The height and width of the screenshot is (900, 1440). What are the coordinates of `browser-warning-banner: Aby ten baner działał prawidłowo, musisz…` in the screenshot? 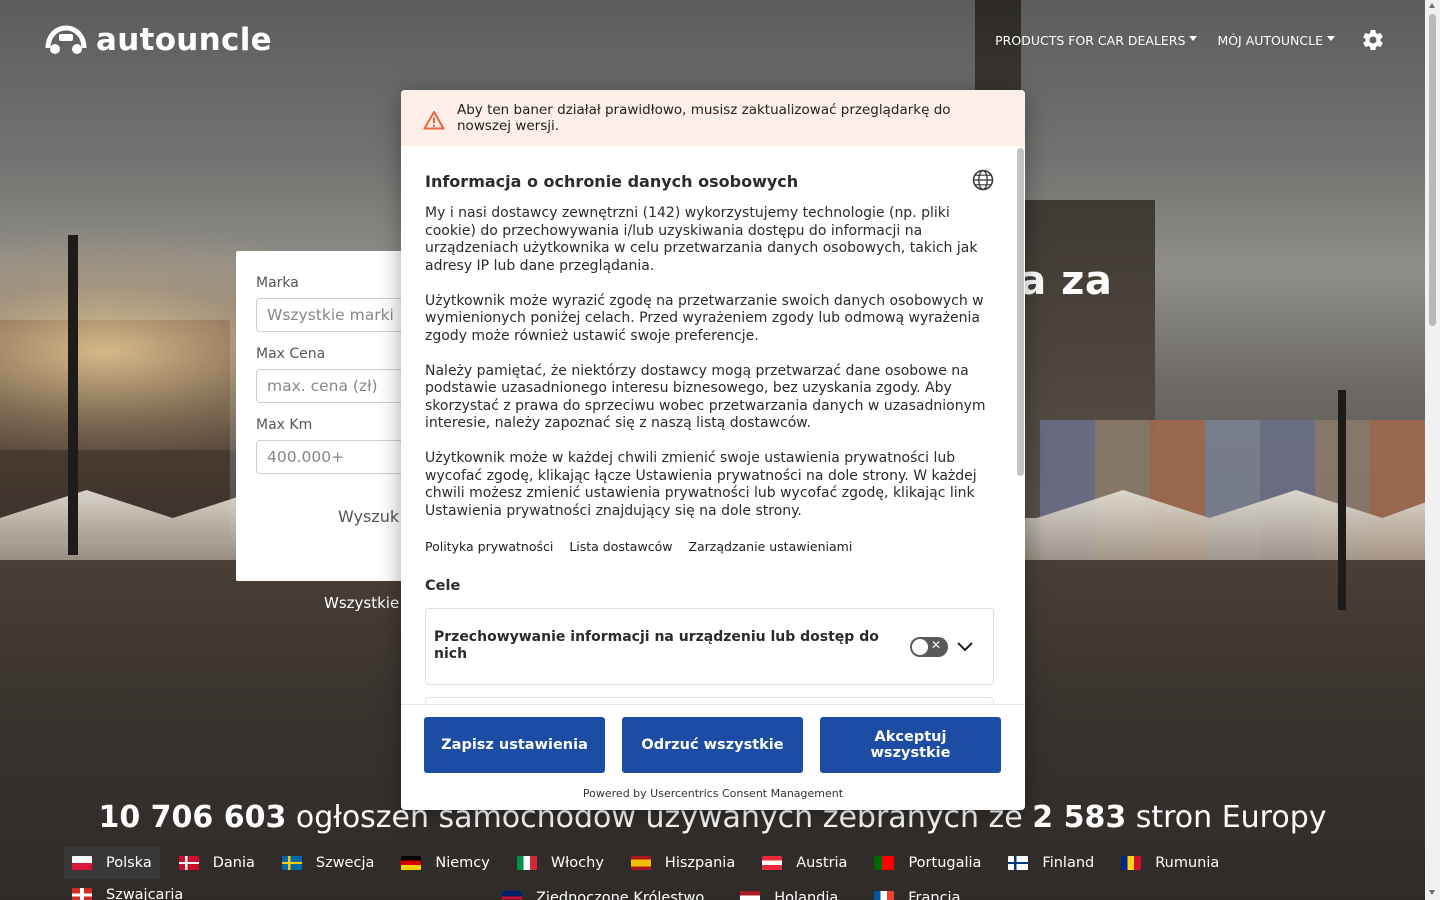 It's located at (713, 118).